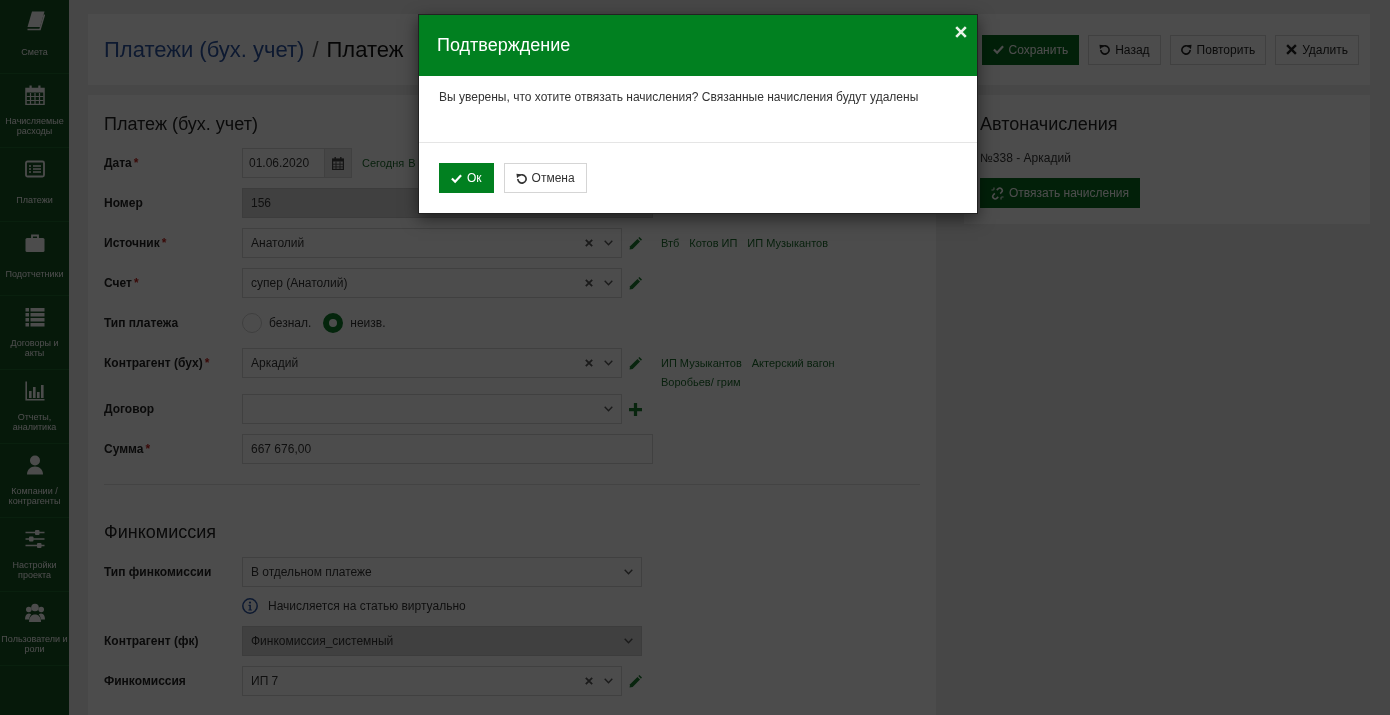 This screenshot has height=715, width=1390. I want to click on redo-icon, so click(1186, 49).